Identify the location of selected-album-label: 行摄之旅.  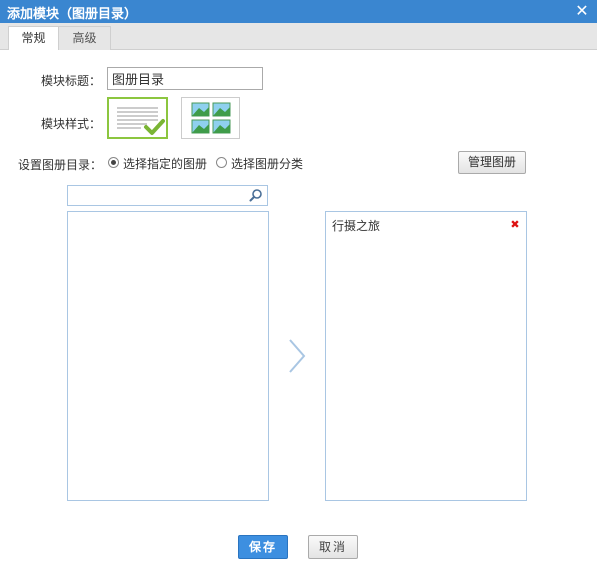
(356, 226).